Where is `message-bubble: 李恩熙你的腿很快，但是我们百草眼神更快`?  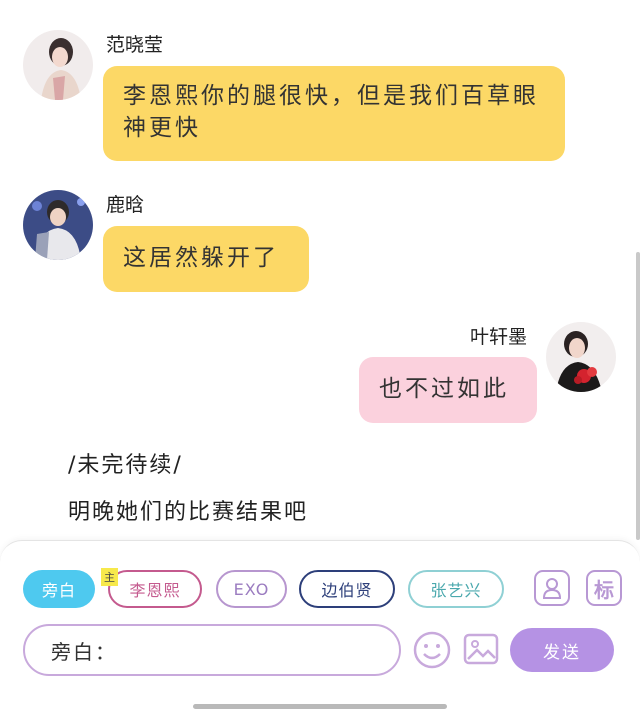 message-bubble: 李恩熙你的腿很快，但是我们百草眼神更快 is located at coordinates (334, 113).